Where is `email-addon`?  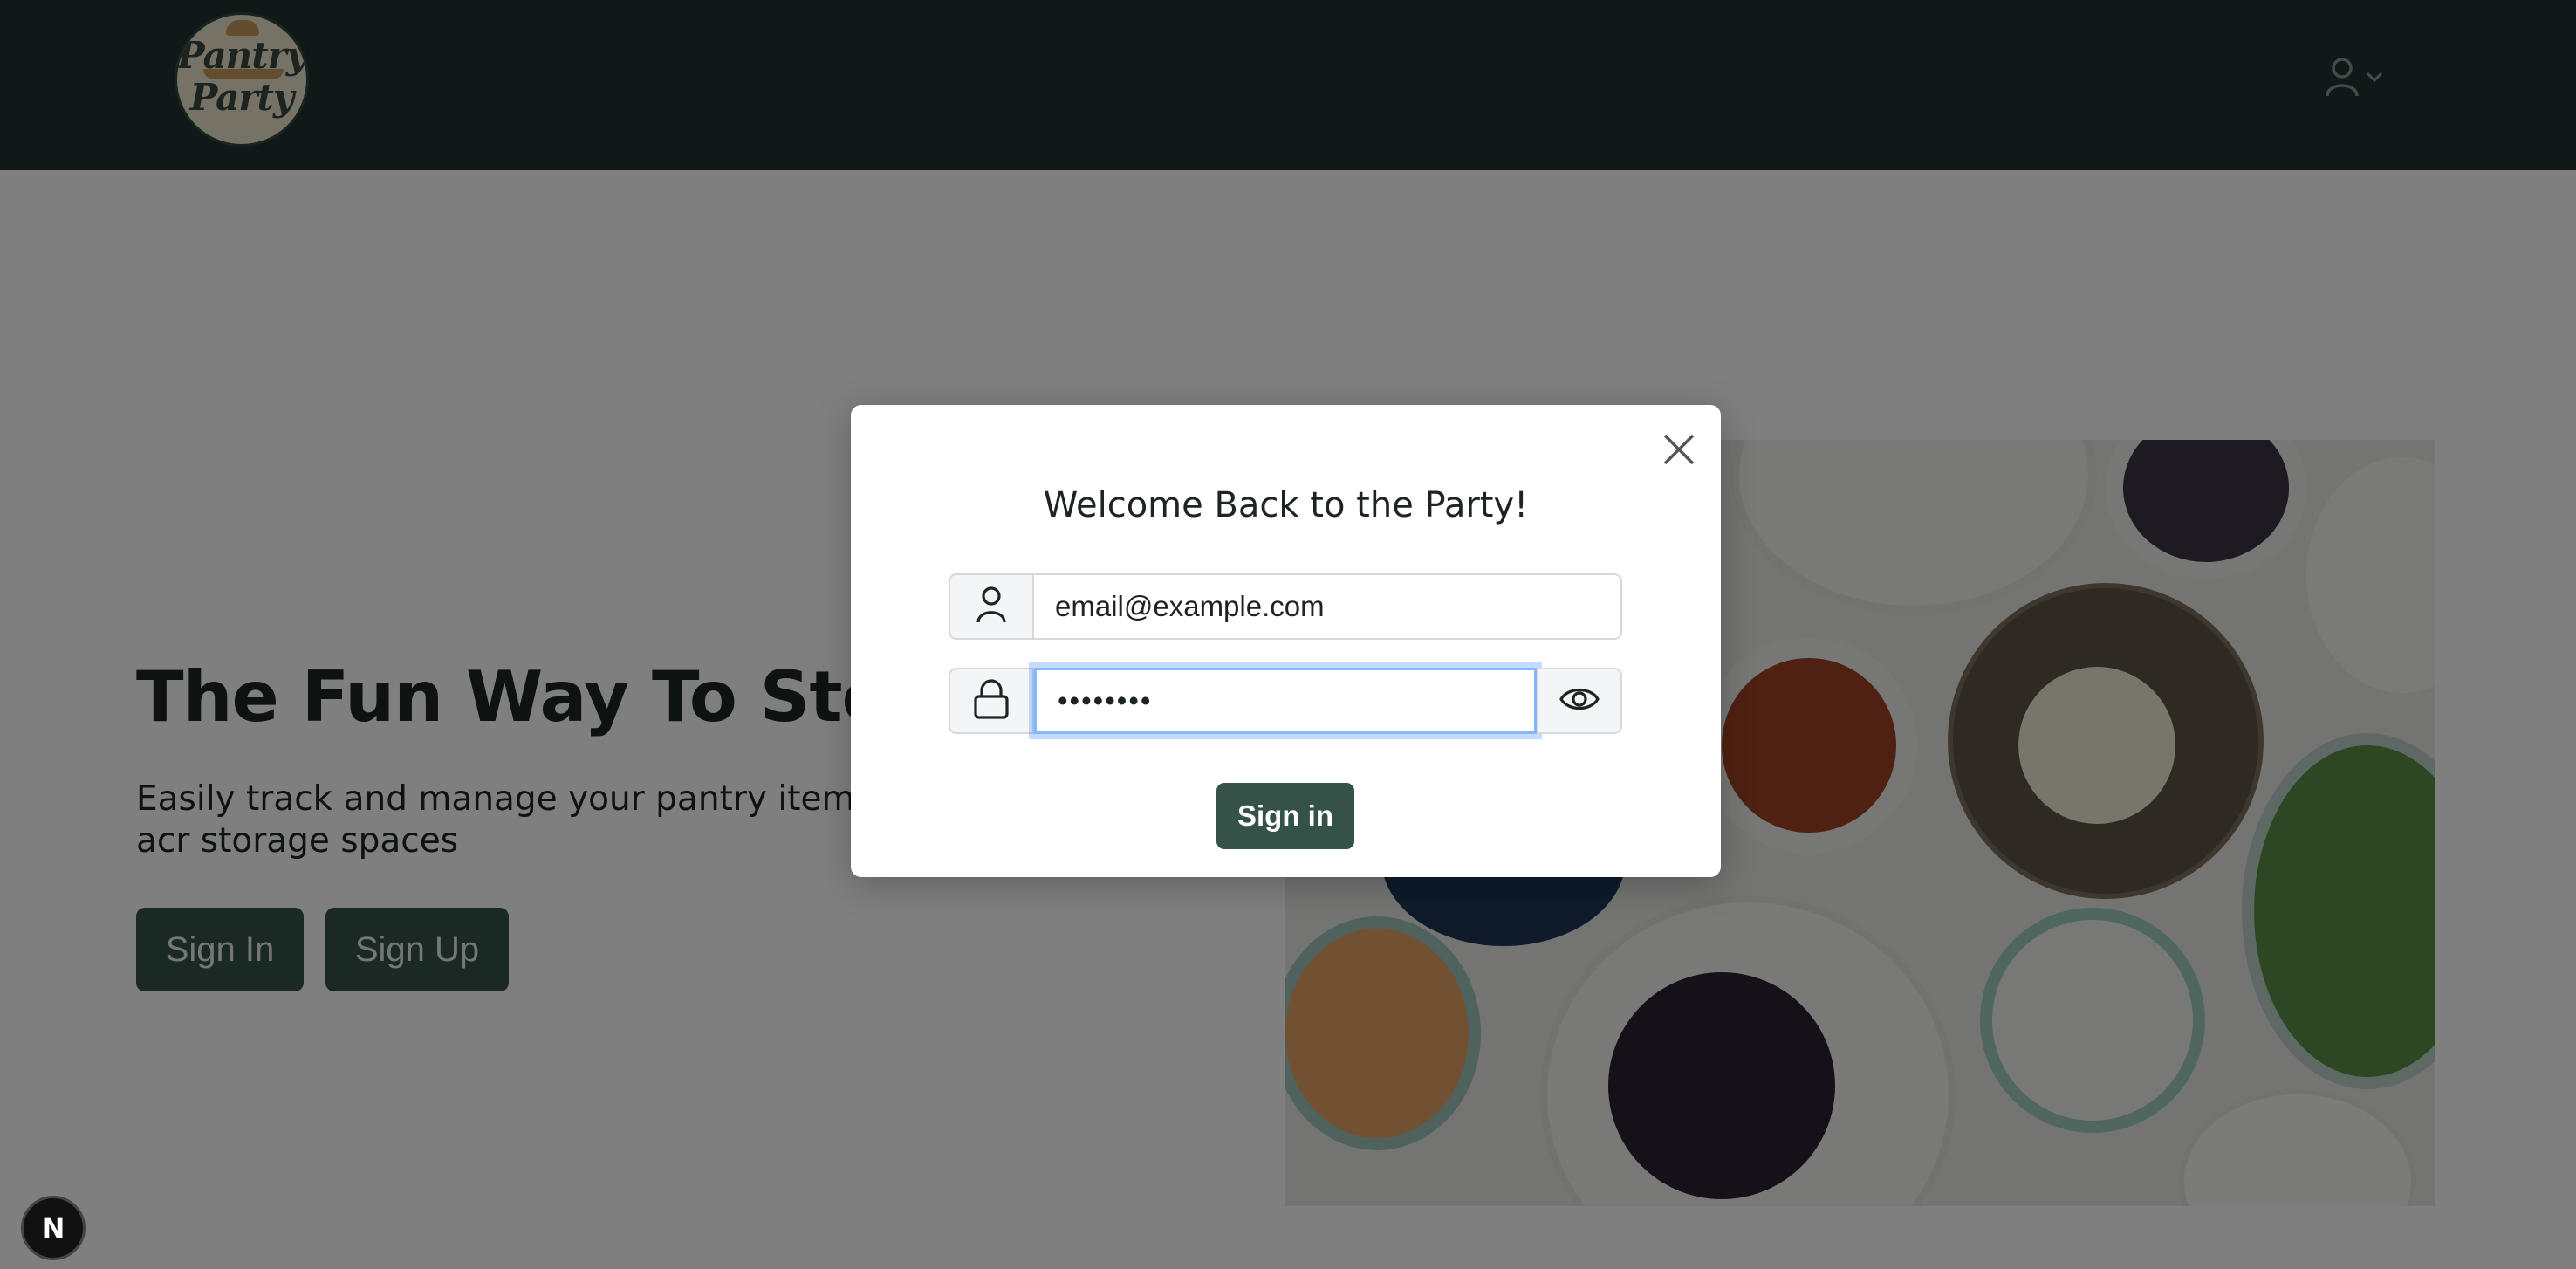 email-addon is located at coordinates (991, 606).